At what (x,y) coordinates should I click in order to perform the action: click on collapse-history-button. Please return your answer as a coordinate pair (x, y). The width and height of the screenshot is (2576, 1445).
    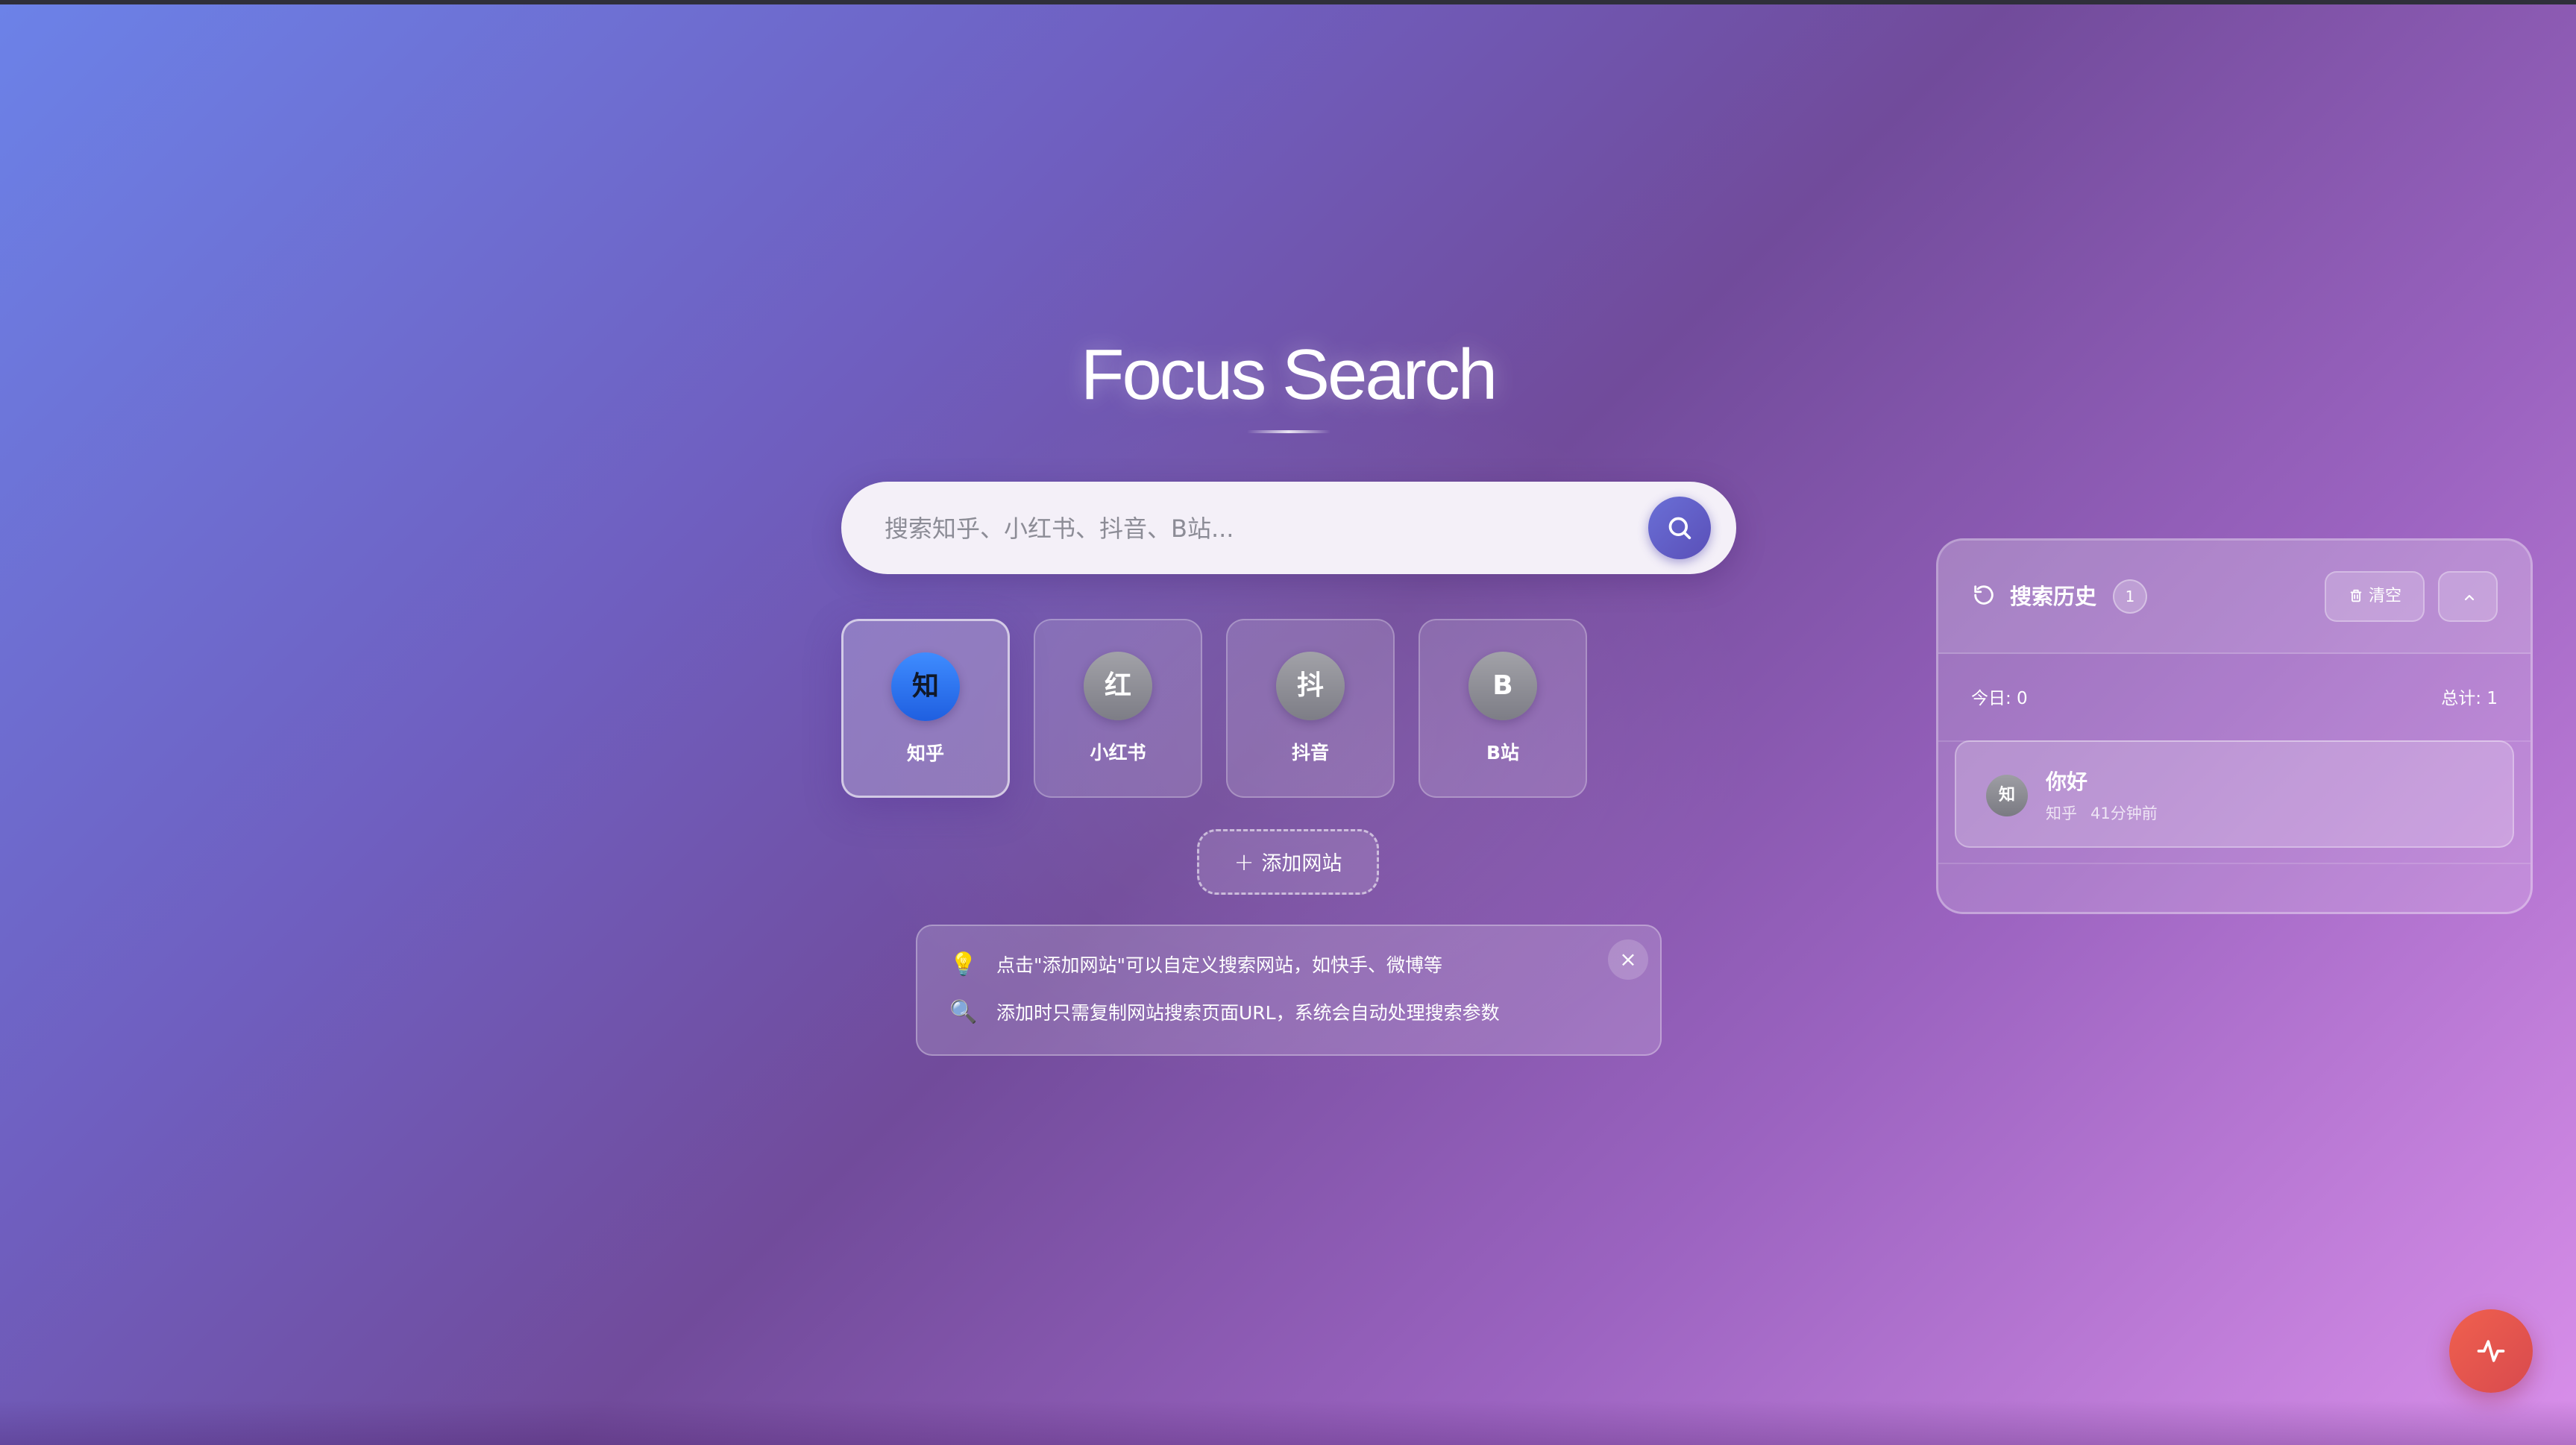
    Looking at the image, I should click on (2468, 596).